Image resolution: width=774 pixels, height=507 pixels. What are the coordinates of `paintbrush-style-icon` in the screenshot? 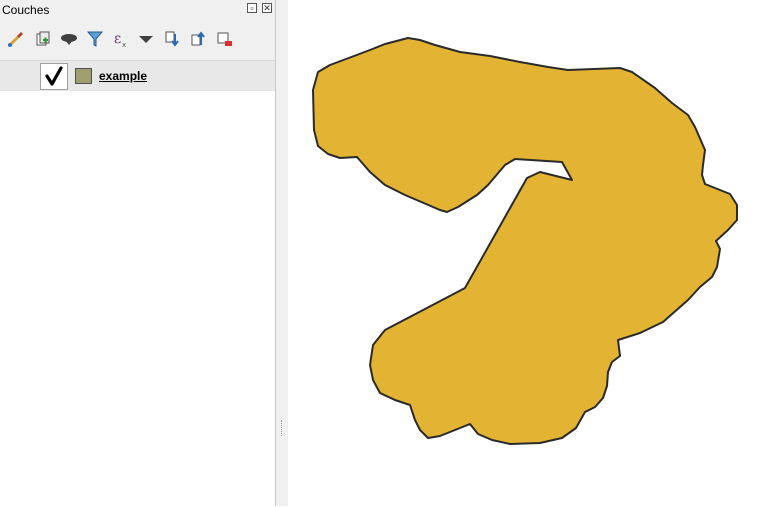 It's located at (15, 39).